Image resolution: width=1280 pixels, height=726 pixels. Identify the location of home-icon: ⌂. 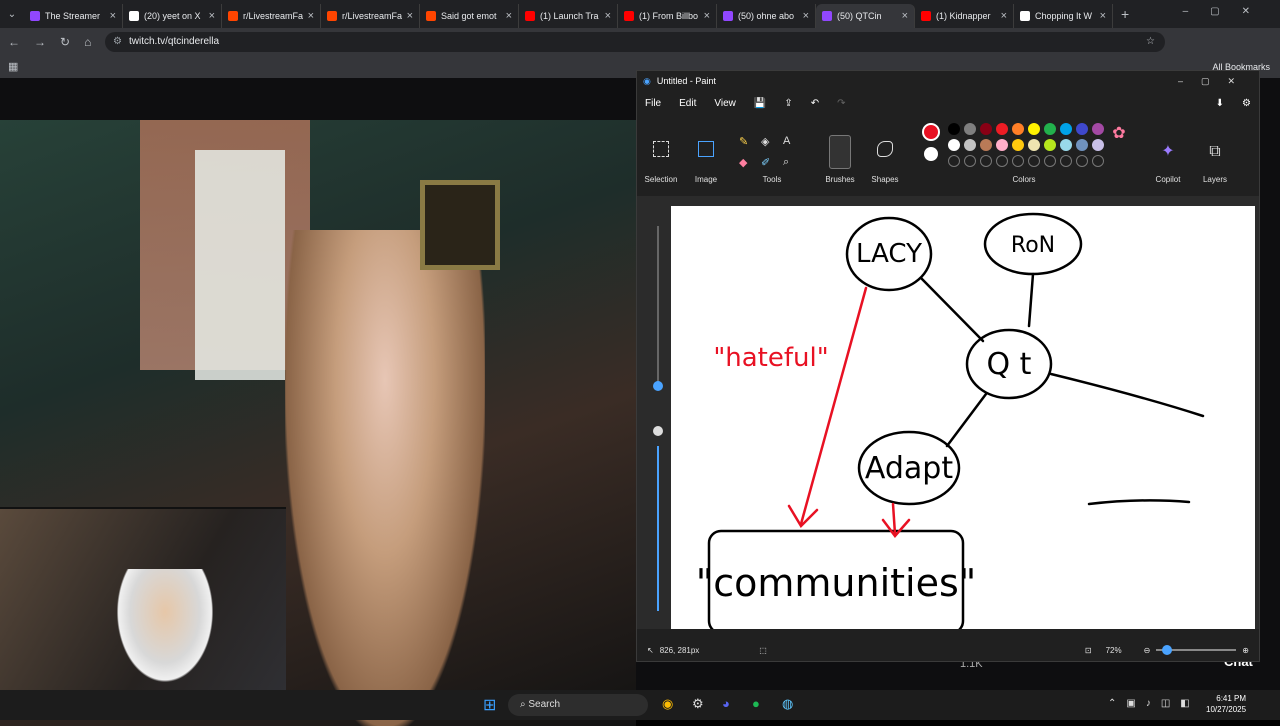
(87, 42).